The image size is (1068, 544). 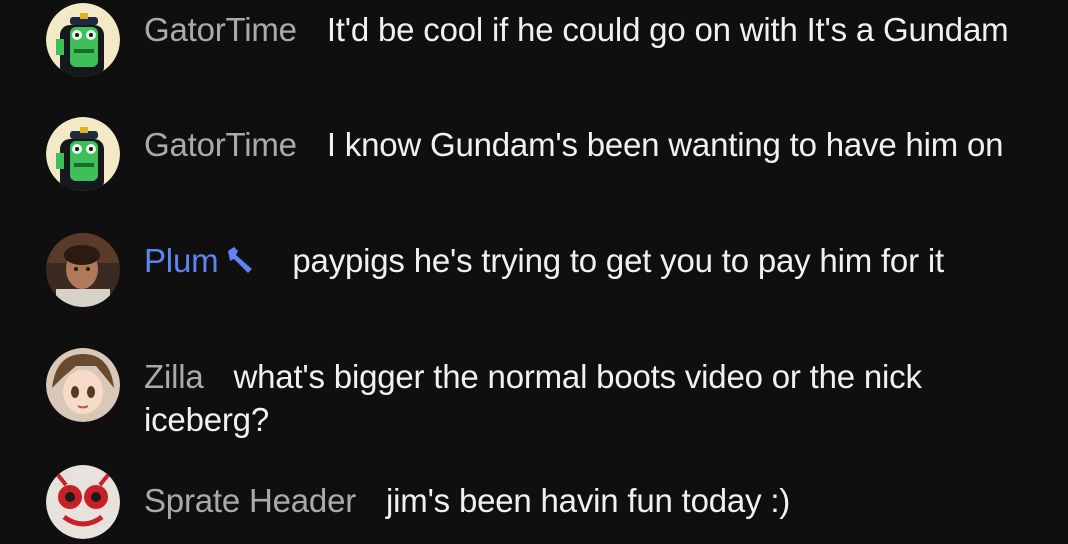 I want to click on anime-avatar, so click(x=83, y=385).